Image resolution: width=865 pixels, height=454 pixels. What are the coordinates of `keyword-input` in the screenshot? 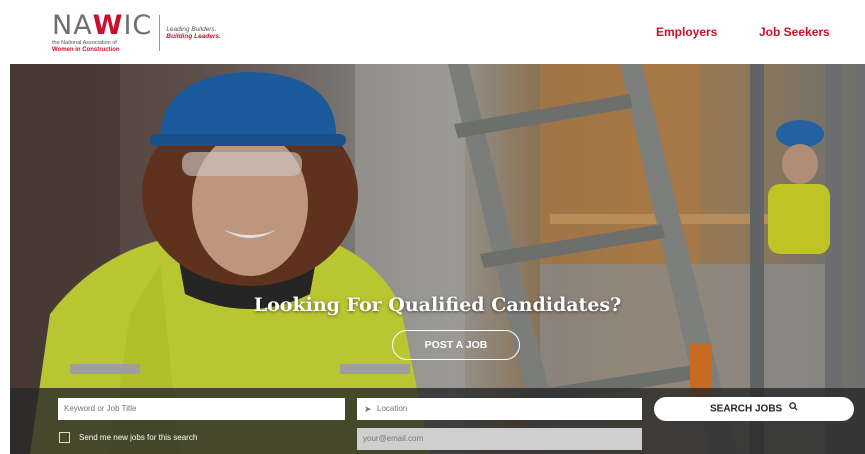 It's located at (201, 409).